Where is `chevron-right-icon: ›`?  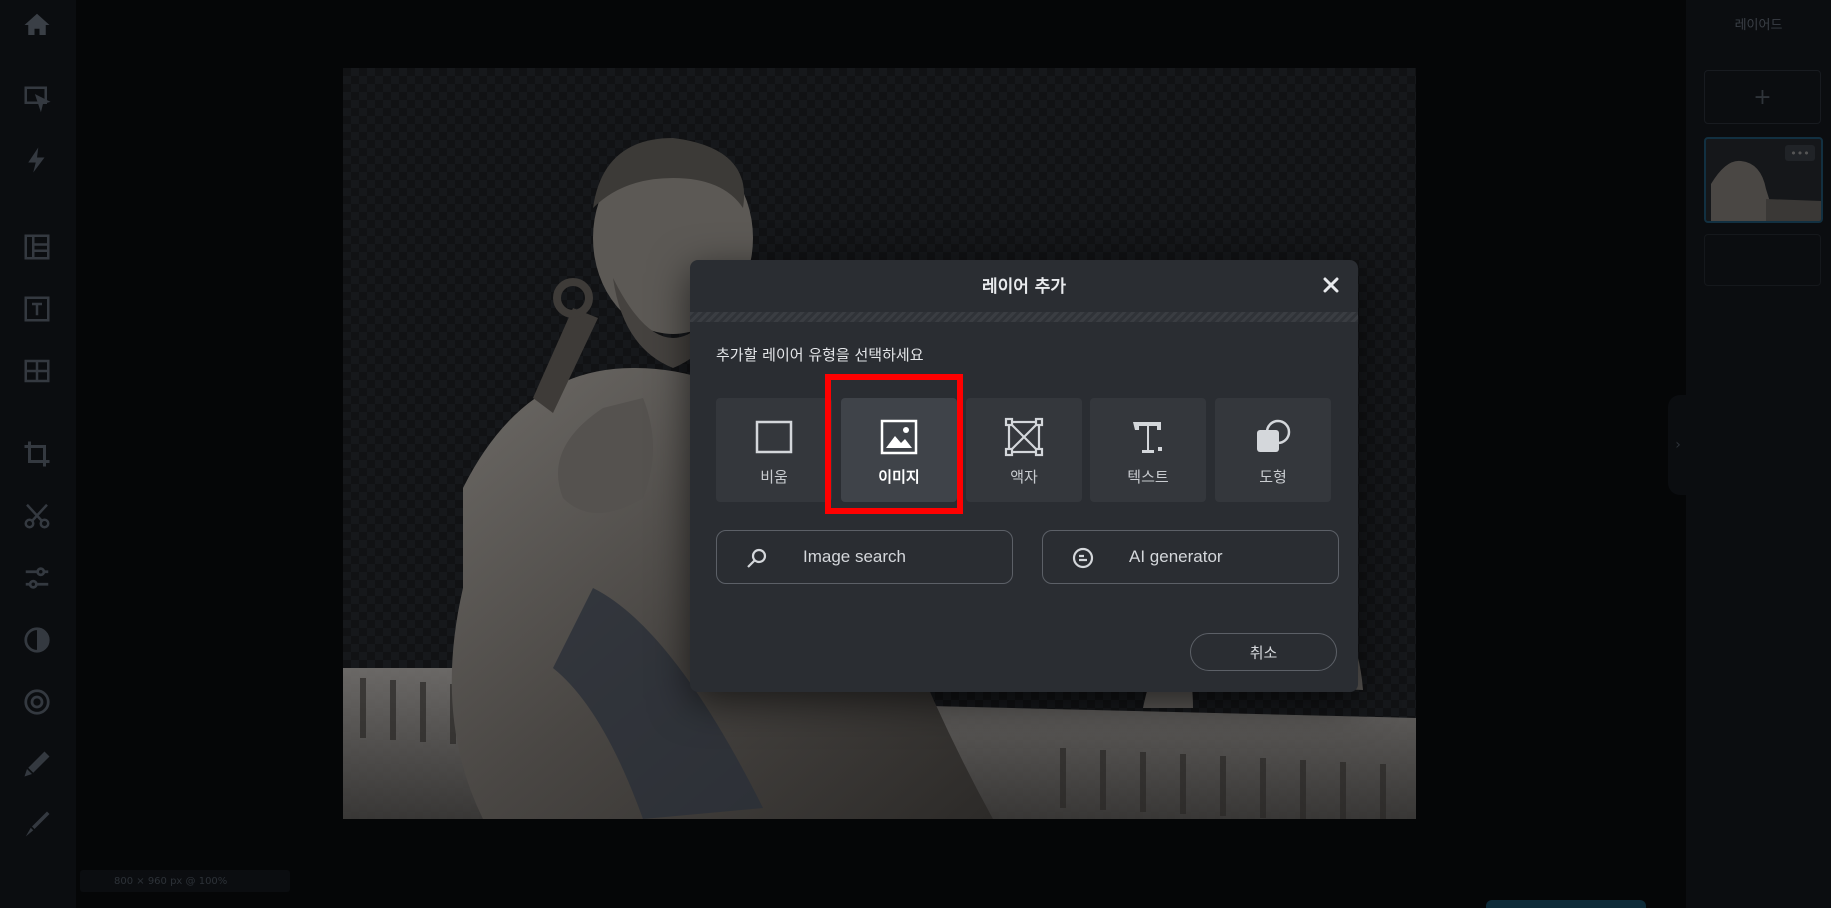 chevron-right-icon: › is located at coordinates (1678, 445).